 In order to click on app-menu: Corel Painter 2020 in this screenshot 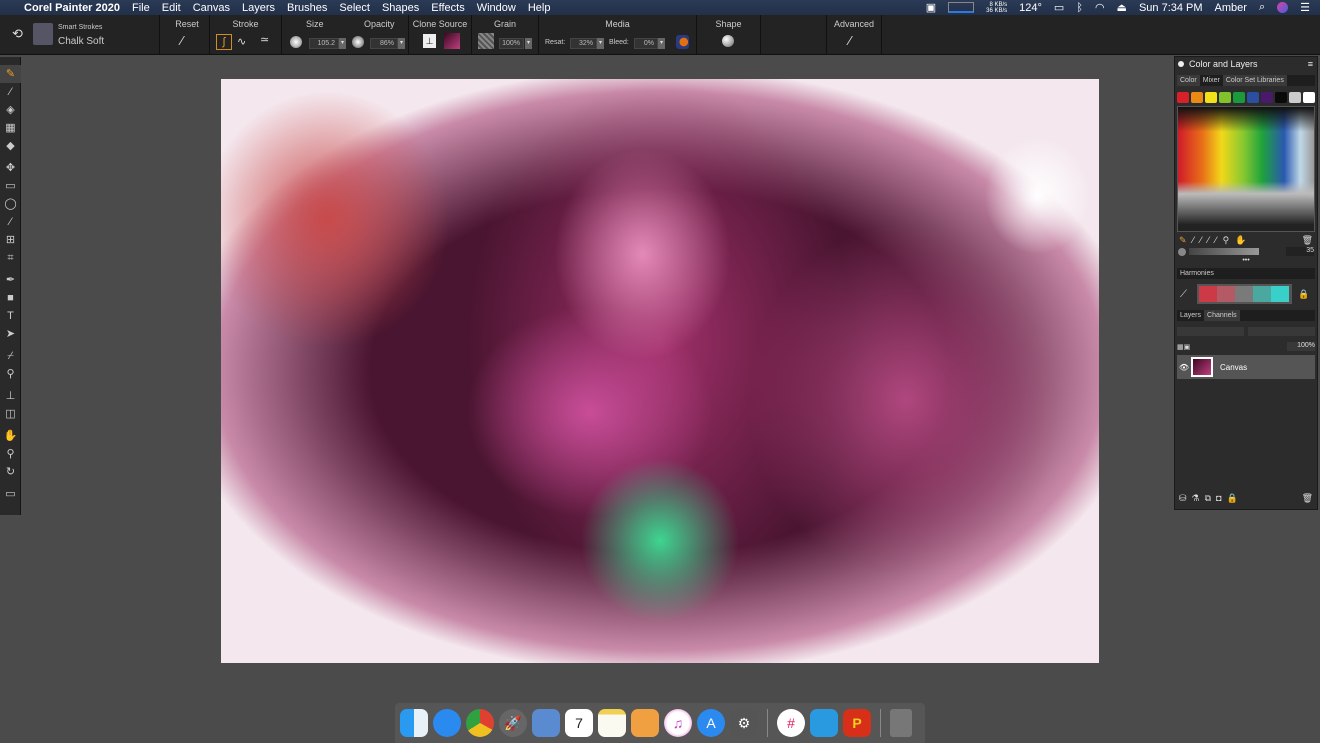, I will do `click(72, 8)`.